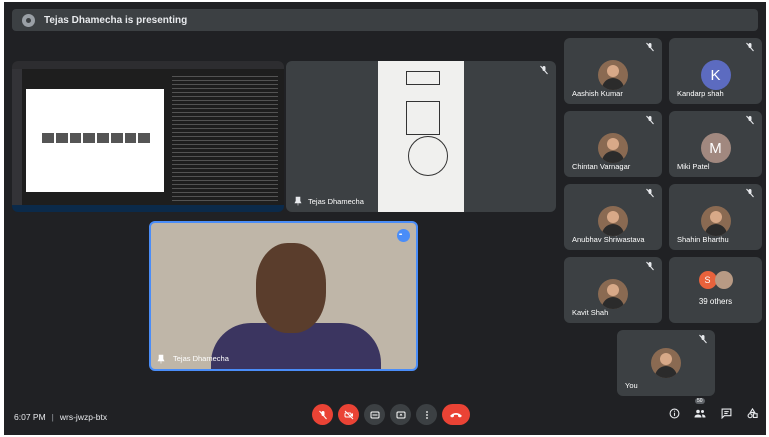  Describe the element at coordinates (116, 20) in the screenshot. I see `presenting-text: Tejas Dhamecha is presenting` at that location.